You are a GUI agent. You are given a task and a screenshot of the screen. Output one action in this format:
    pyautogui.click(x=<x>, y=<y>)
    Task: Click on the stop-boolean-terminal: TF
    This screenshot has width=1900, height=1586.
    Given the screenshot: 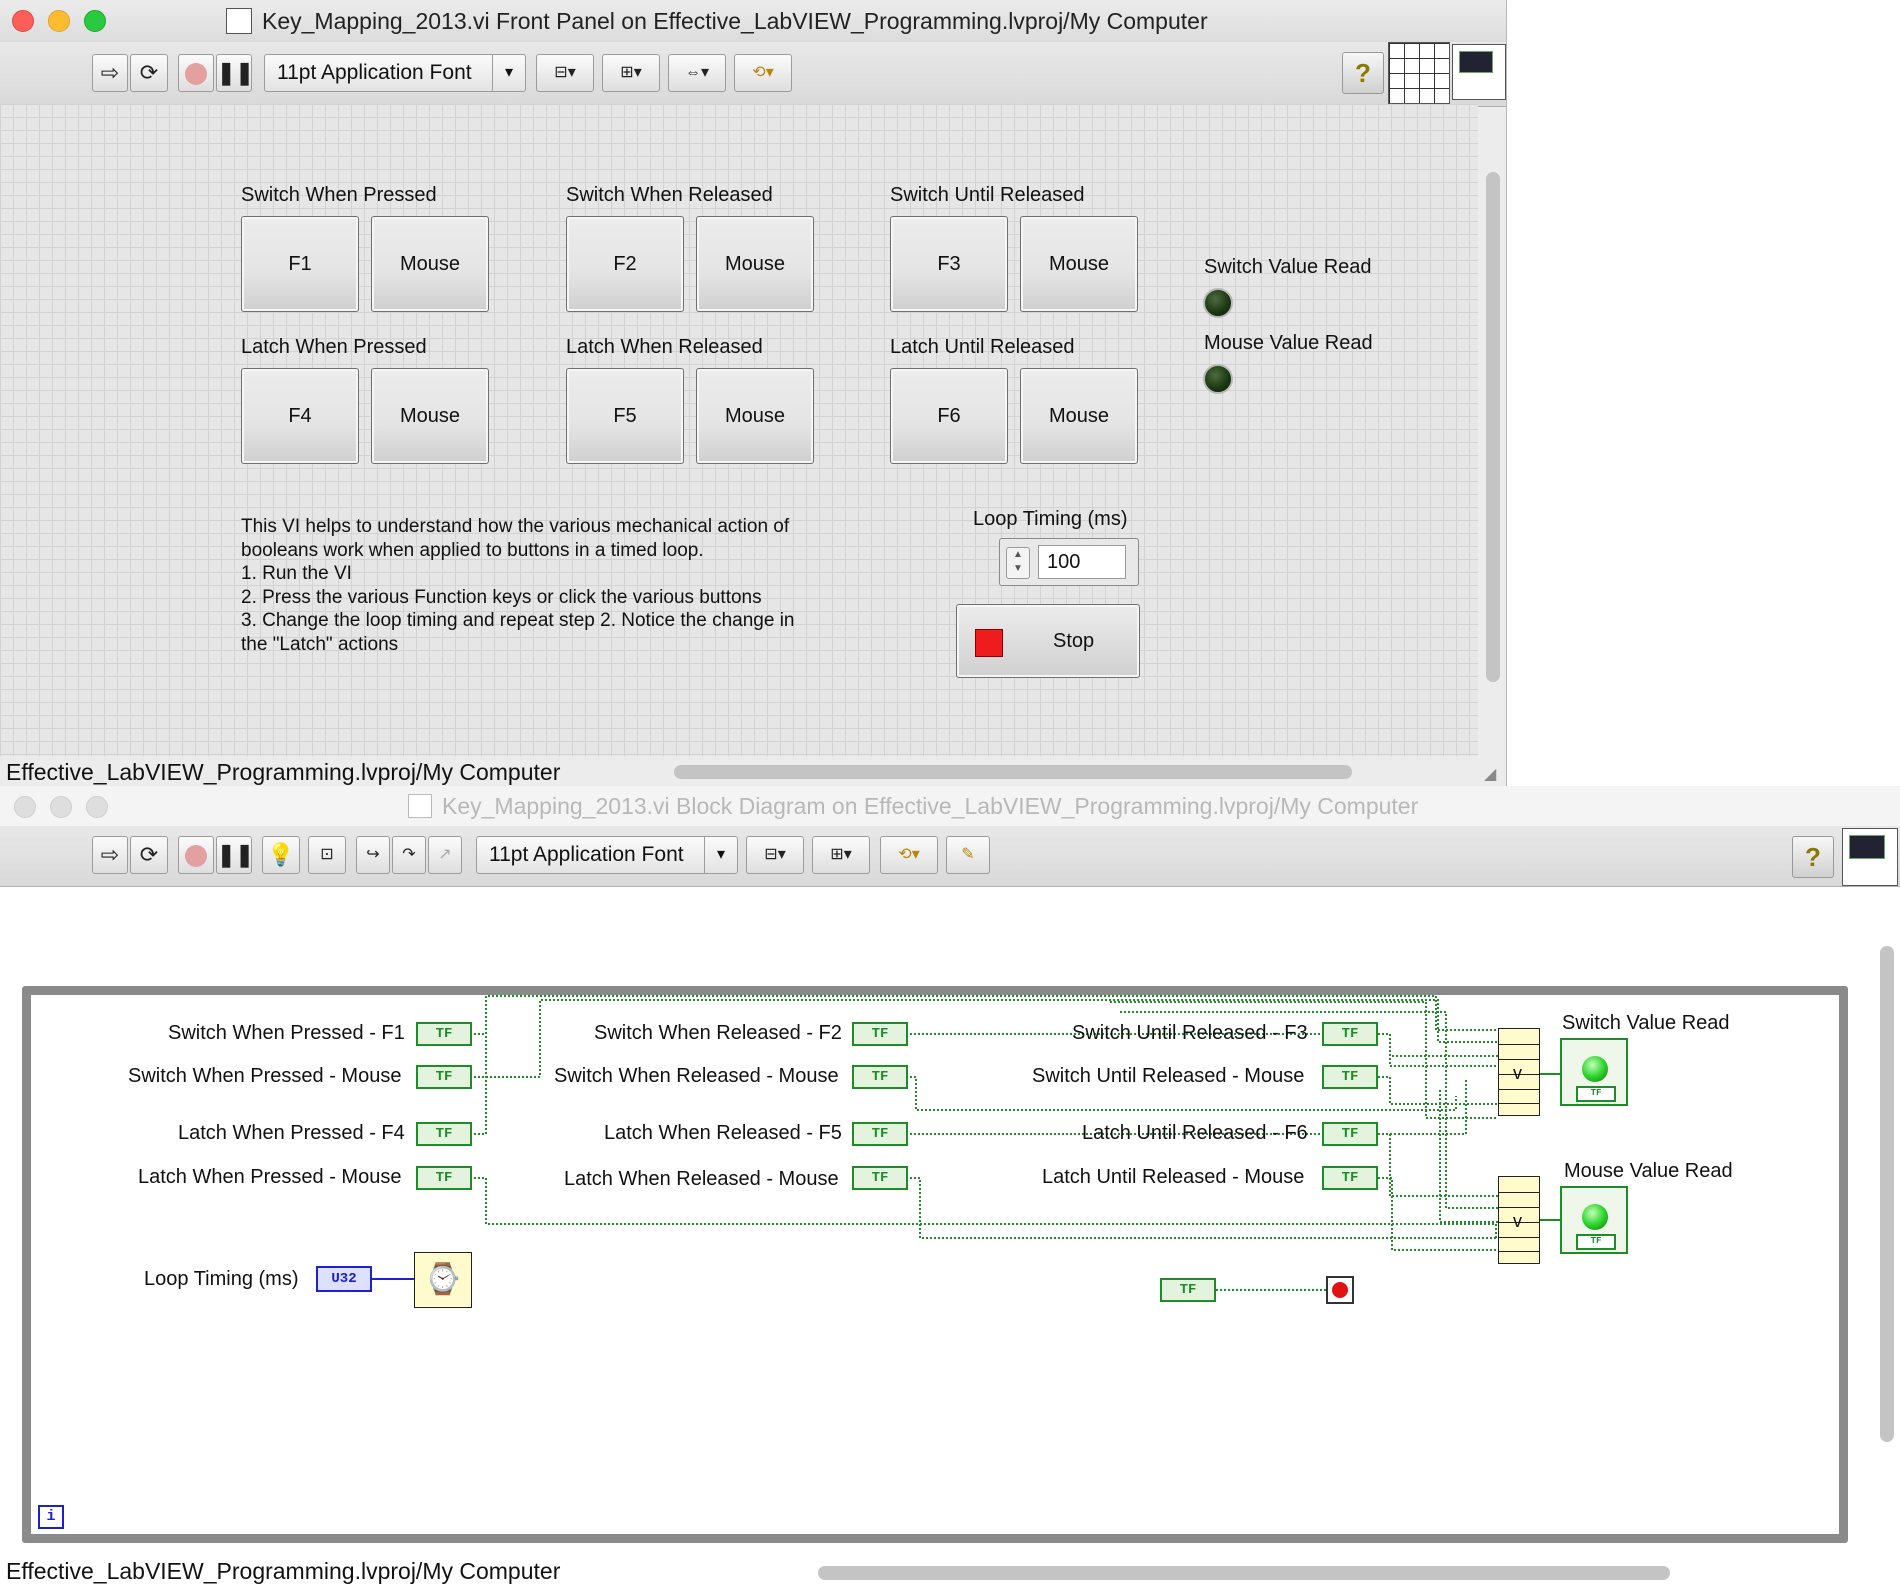 What is the action you would take?
    pyautogui.click(x=1188, y=1290)
    